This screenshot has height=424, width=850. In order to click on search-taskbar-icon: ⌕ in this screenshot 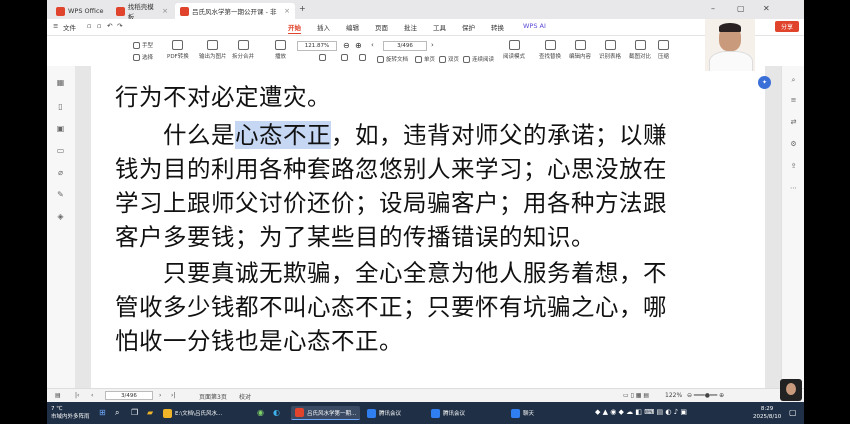, I will do `click(117, 413)`.